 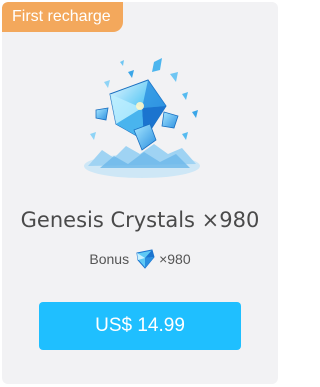 I want to click on bonus-row: Bonus ×980, so click(x=140, y=259).